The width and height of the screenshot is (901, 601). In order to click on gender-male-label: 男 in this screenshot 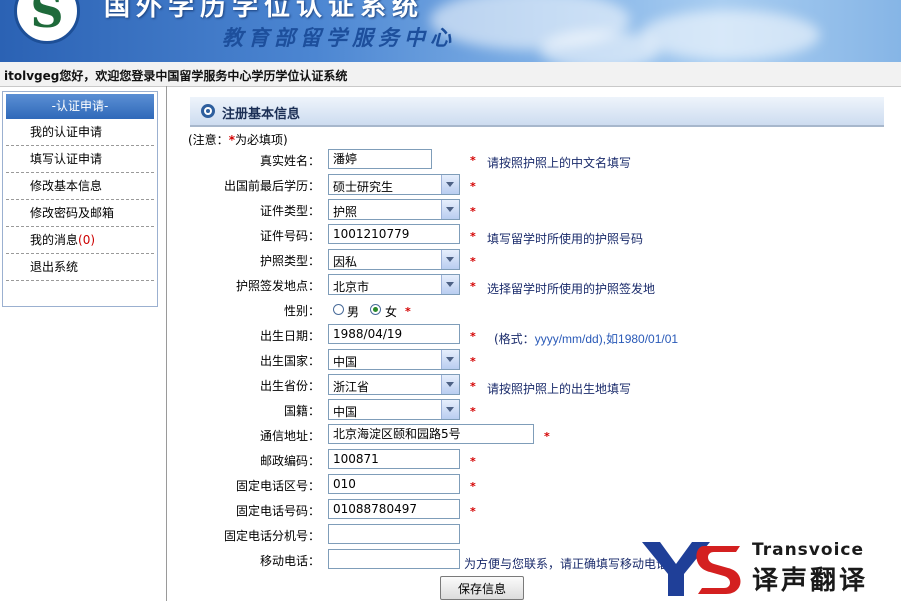, I will do `click(353, 312)`.